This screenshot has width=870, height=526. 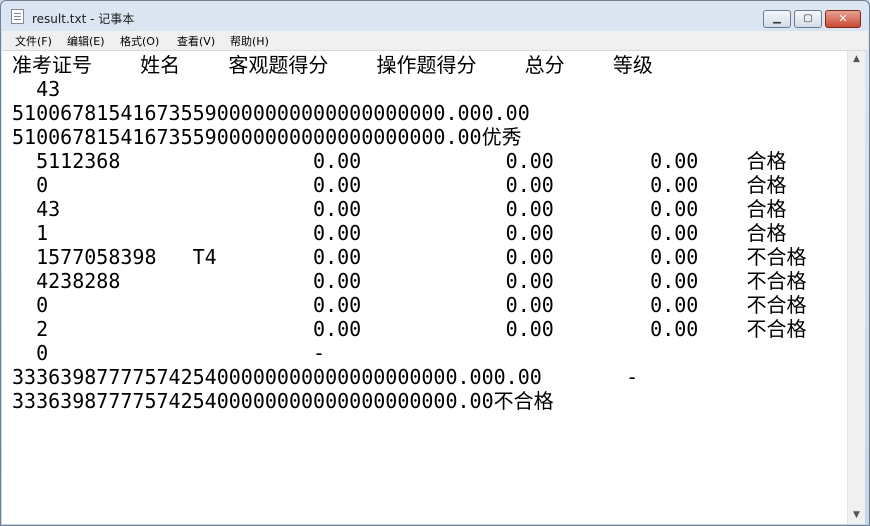 What do you see at coordinates (169, 353) in the screenshot?
I see `text-line: 0 -` at bounding box center [169, 353].